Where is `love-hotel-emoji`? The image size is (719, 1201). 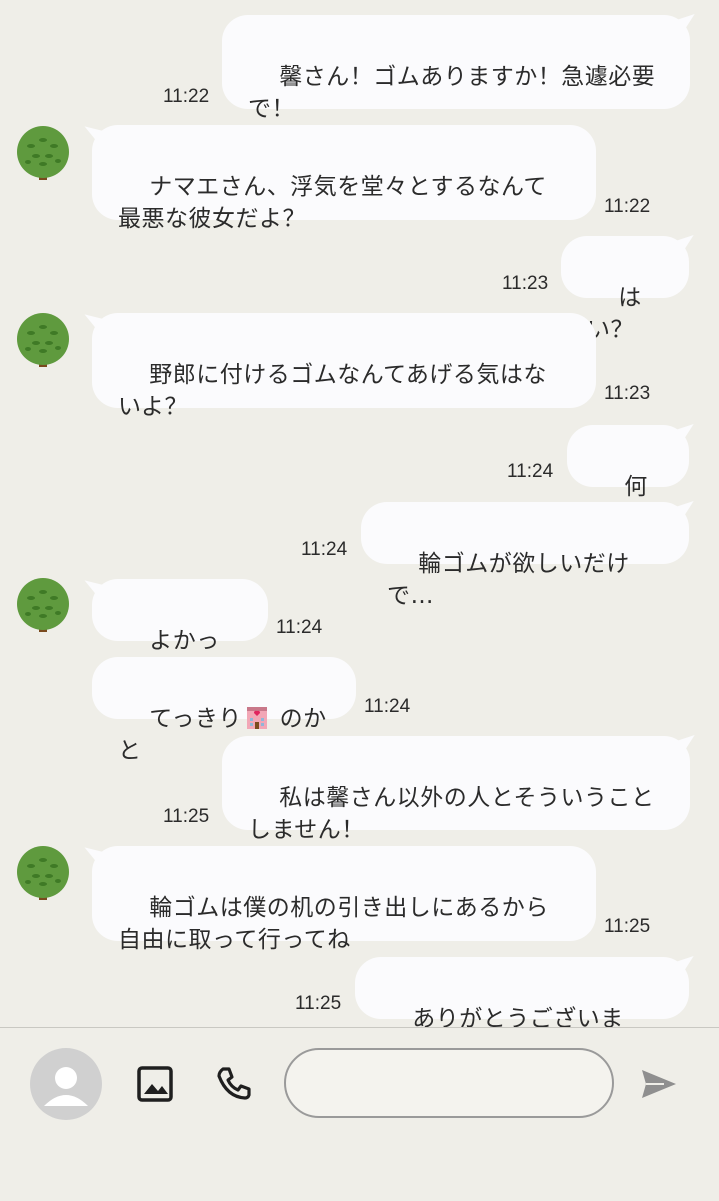
love-hotel-emoji is located at coordinates (257, 717).